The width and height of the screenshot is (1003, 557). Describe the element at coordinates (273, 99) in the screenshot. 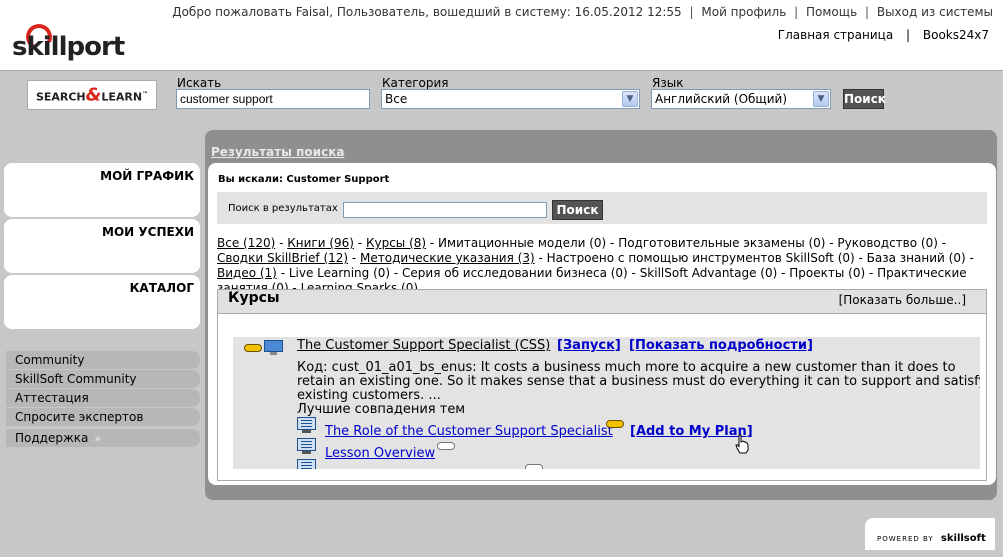

I see `search-input` at that location.